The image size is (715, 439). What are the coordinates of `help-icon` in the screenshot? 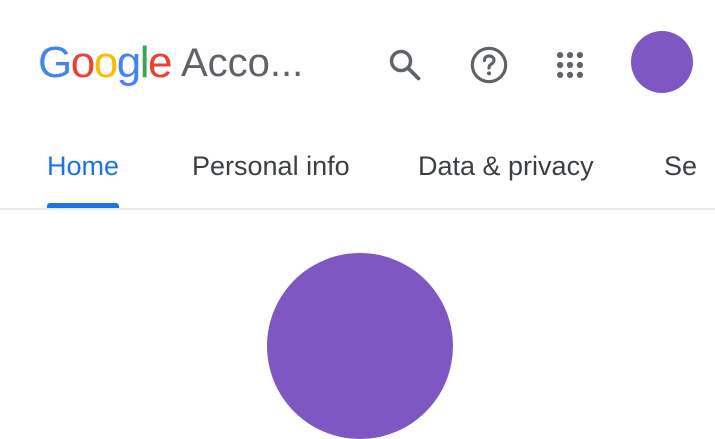 It's located at (489, 65).